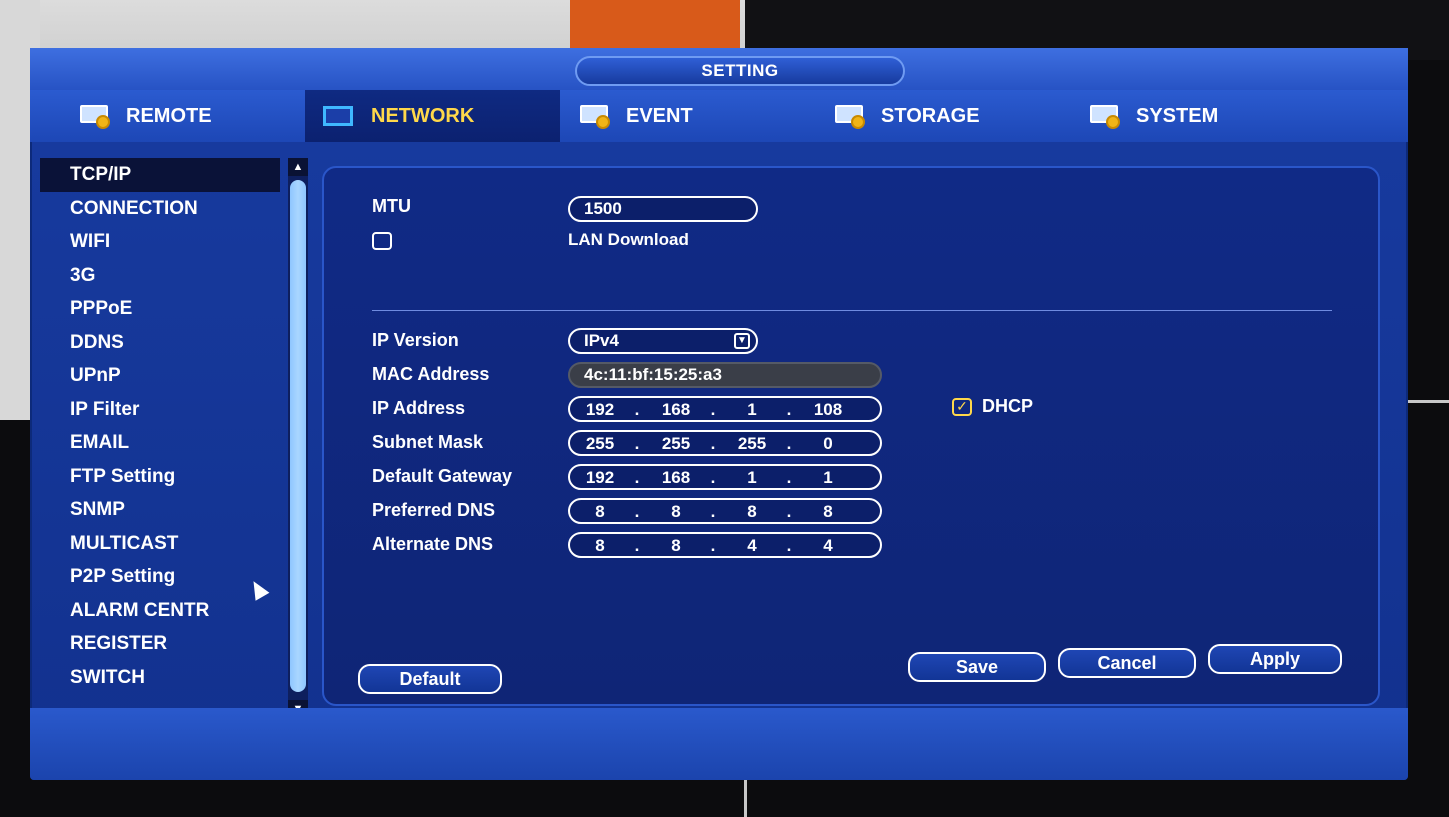 The height and width of the screenshot is (817, 1449). What do you see at coordinates (174, 577) in the screenshot?
I see `sidebar-item-p2p-setting: P2P Setting` at bounding box center [174, 577].